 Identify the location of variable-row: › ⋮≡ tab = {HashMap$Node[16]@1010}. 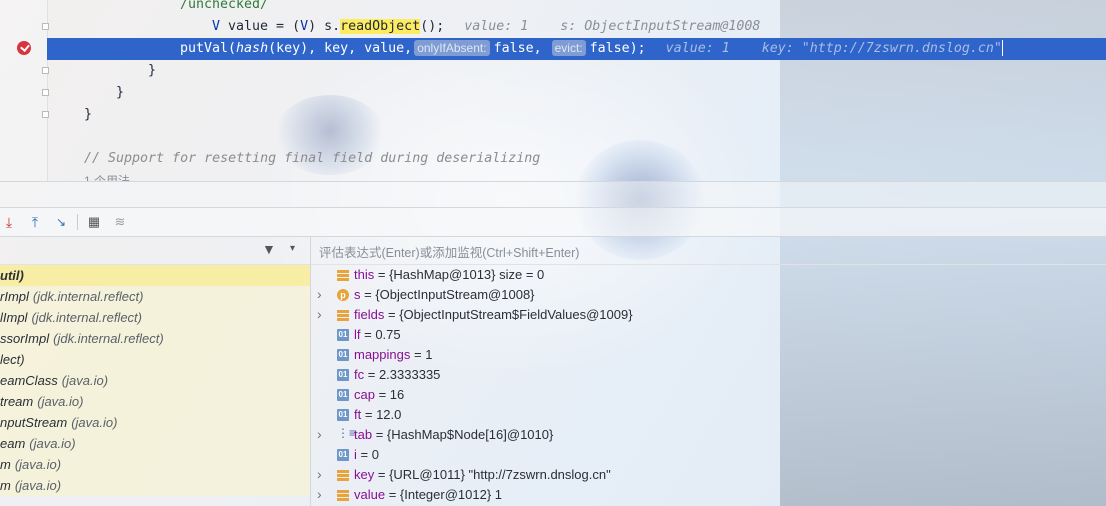
(708, 435).